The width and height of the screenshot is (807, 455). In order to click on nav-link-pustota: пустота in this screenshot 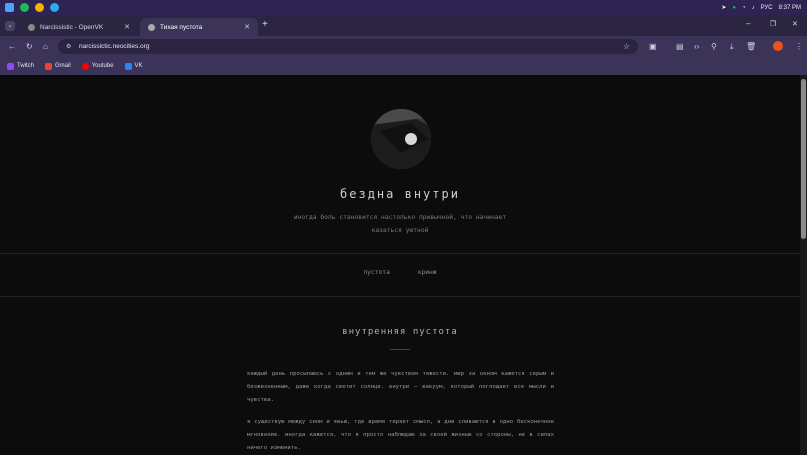, I will do `click(376, 272)`.